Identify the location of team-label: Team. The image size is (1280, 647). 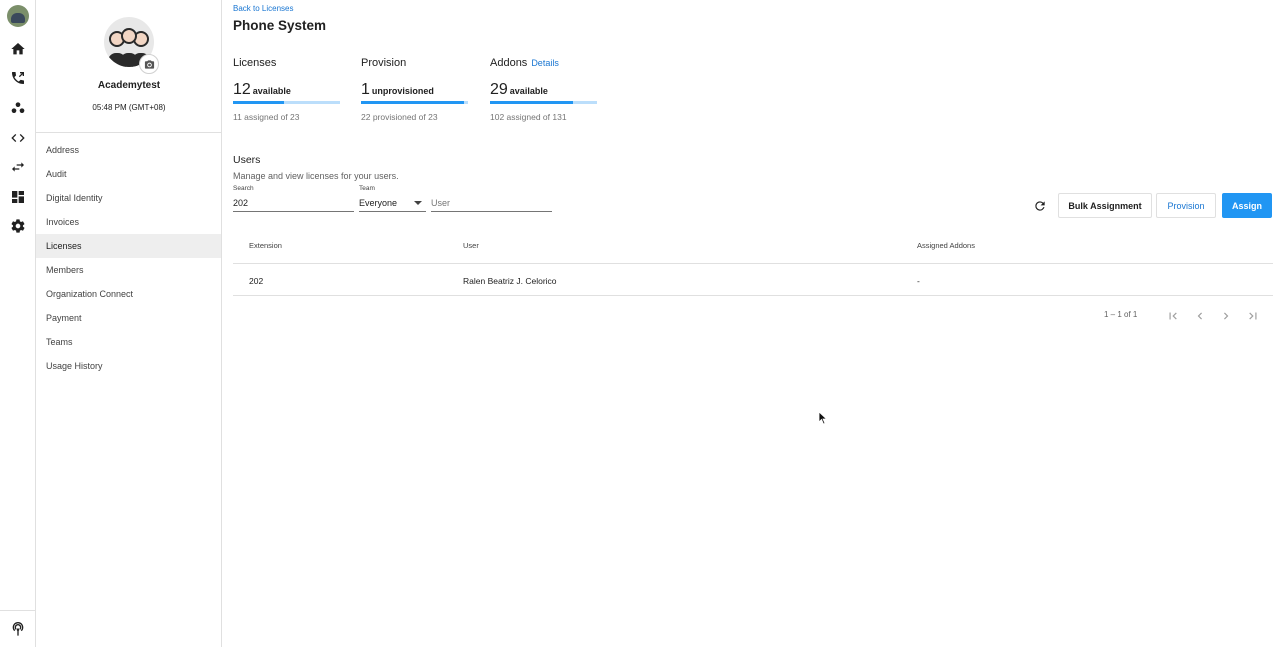
(367, 188).